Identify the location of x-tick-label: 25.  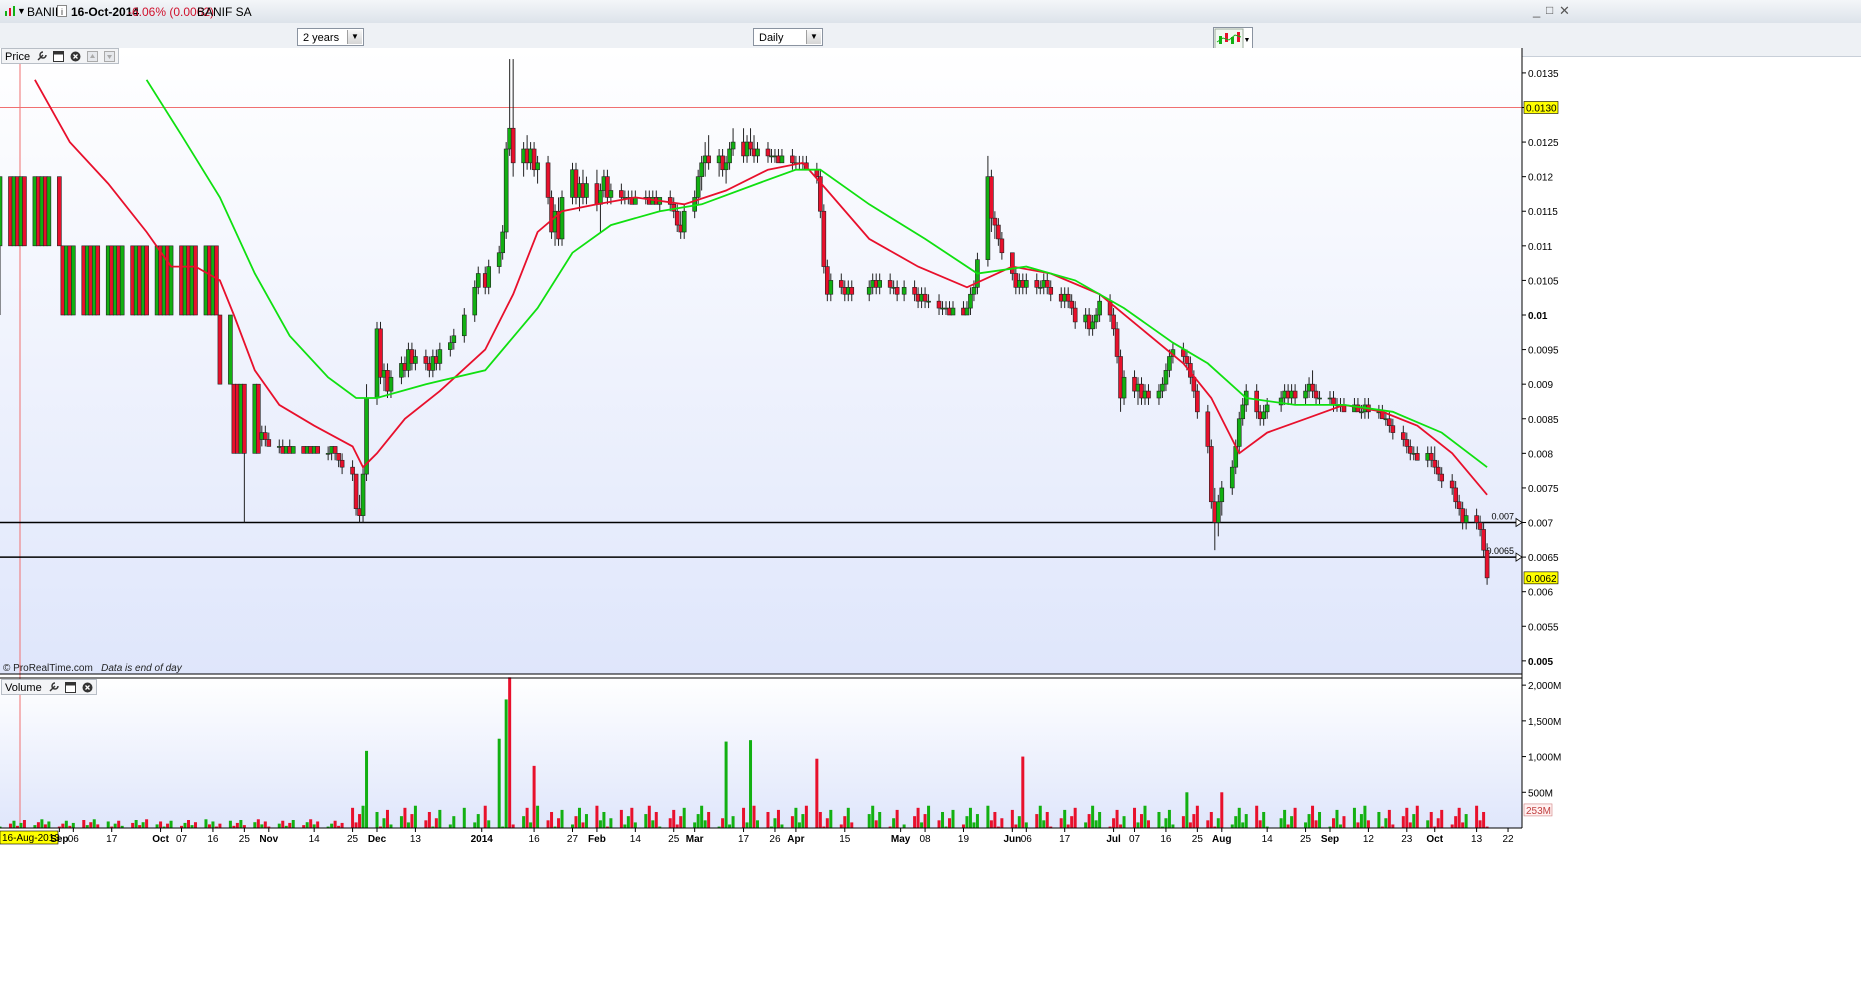
(353, 839).